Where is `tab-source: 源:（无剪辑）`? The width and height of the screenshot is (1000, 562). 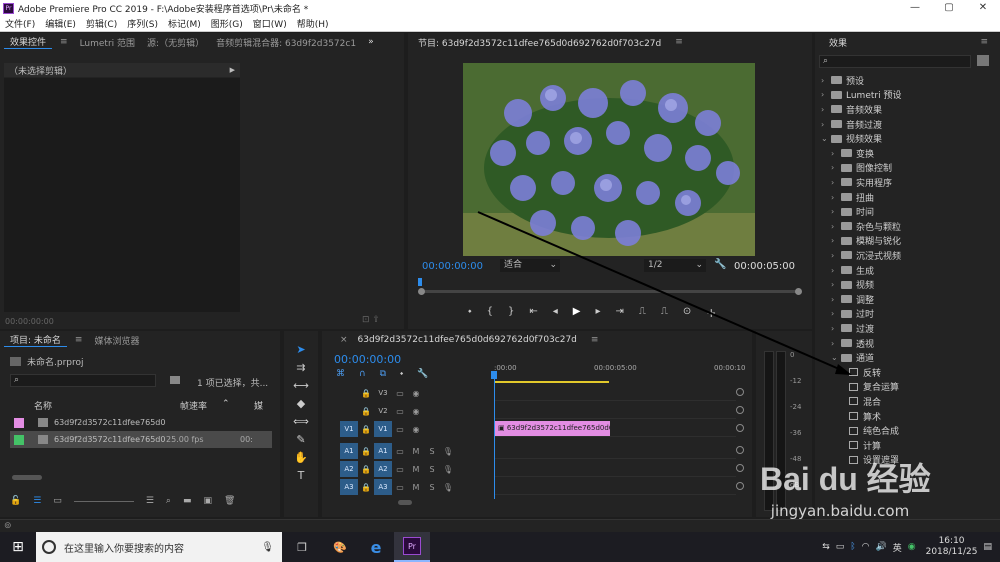 tab-source: 源:（无剪辑） is located at coordinates (175, 42).